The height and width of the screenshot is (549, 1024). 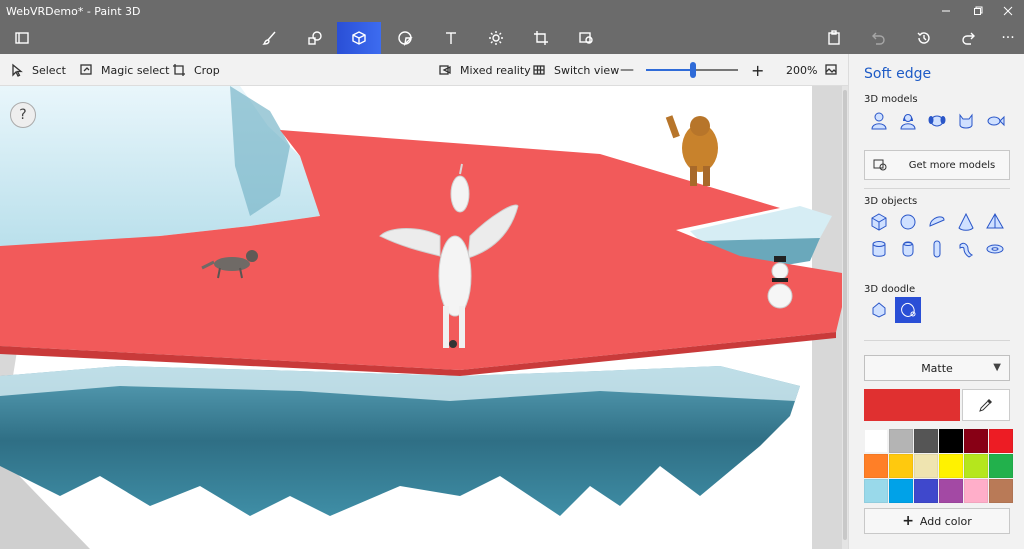 I want to click on zoom-slider-thumb, so click(x=693, y=70).